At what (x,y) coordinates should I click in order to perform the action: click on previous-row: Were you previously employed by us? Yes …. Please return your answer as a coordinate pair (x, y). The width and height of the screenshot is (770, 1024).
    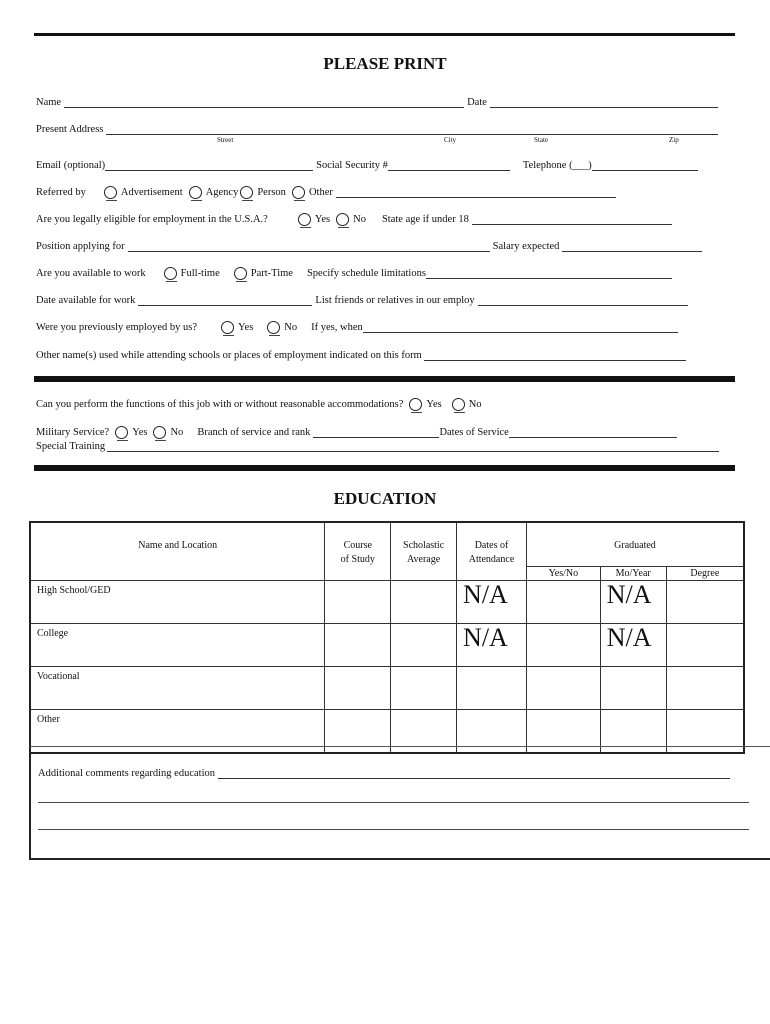
    Looking at the image, I should click on (358, 326).